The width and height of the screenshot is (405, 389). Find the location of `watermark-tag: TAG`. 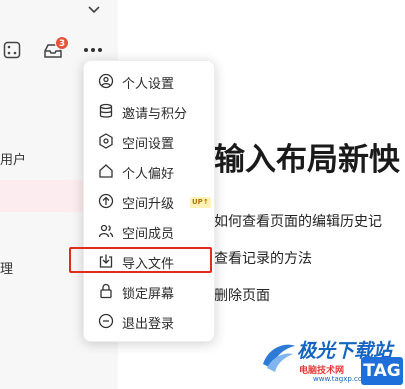

watermark-tag: TAG is located at coordinates (382, 371).